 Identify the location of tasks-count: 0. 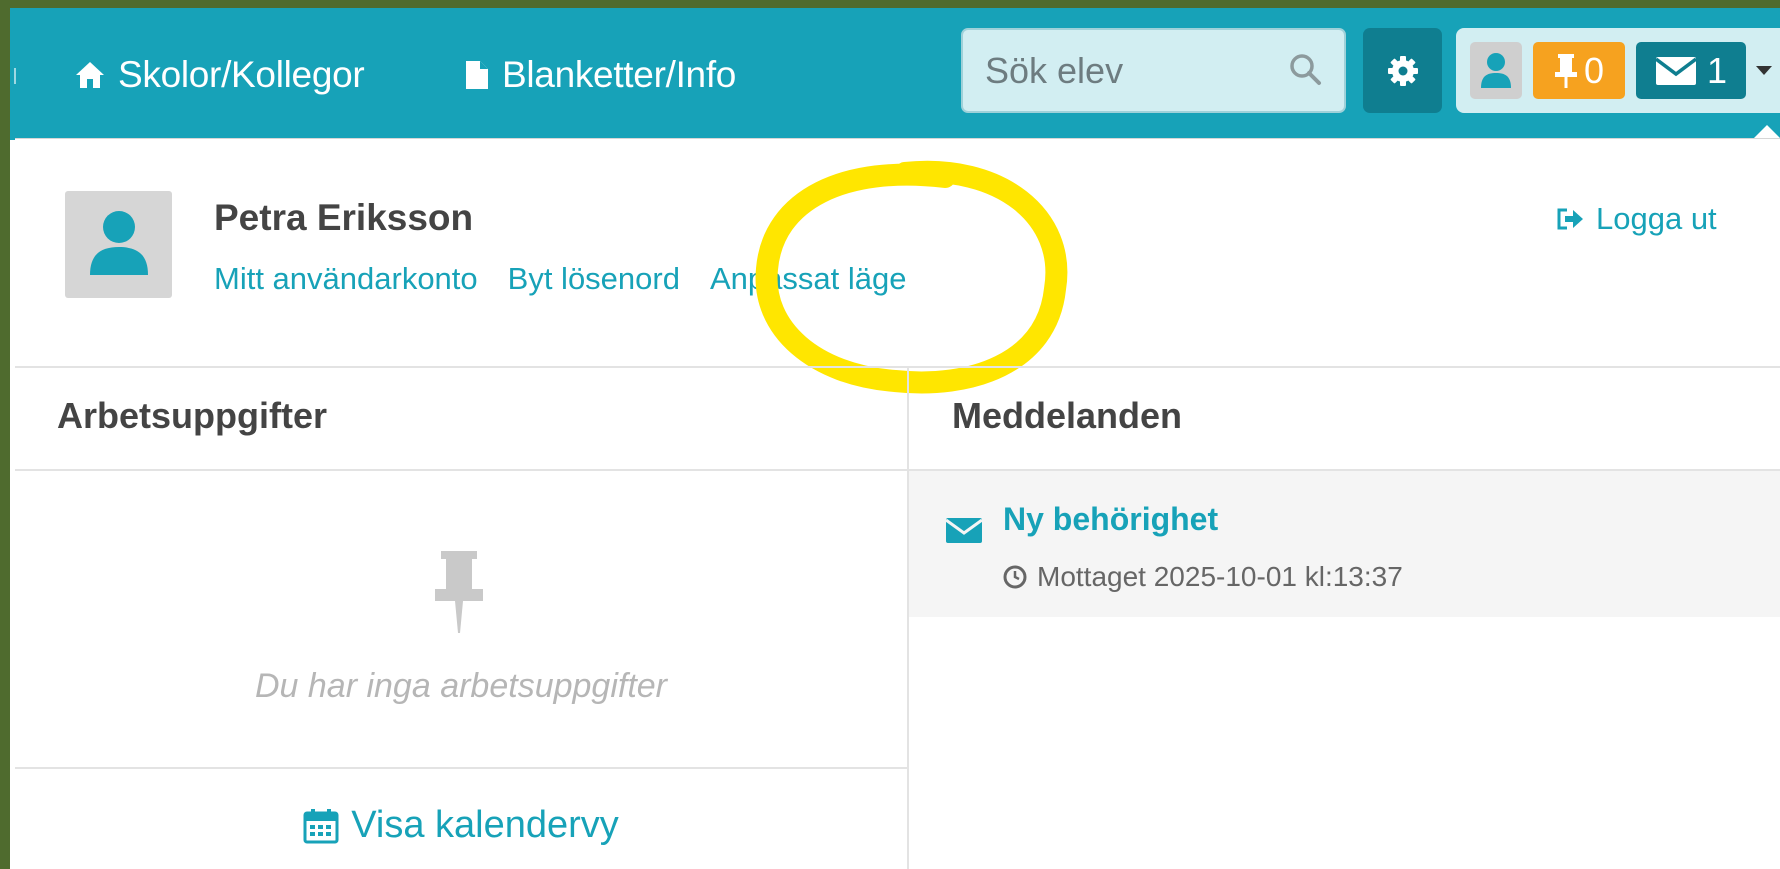
(1594, 70).